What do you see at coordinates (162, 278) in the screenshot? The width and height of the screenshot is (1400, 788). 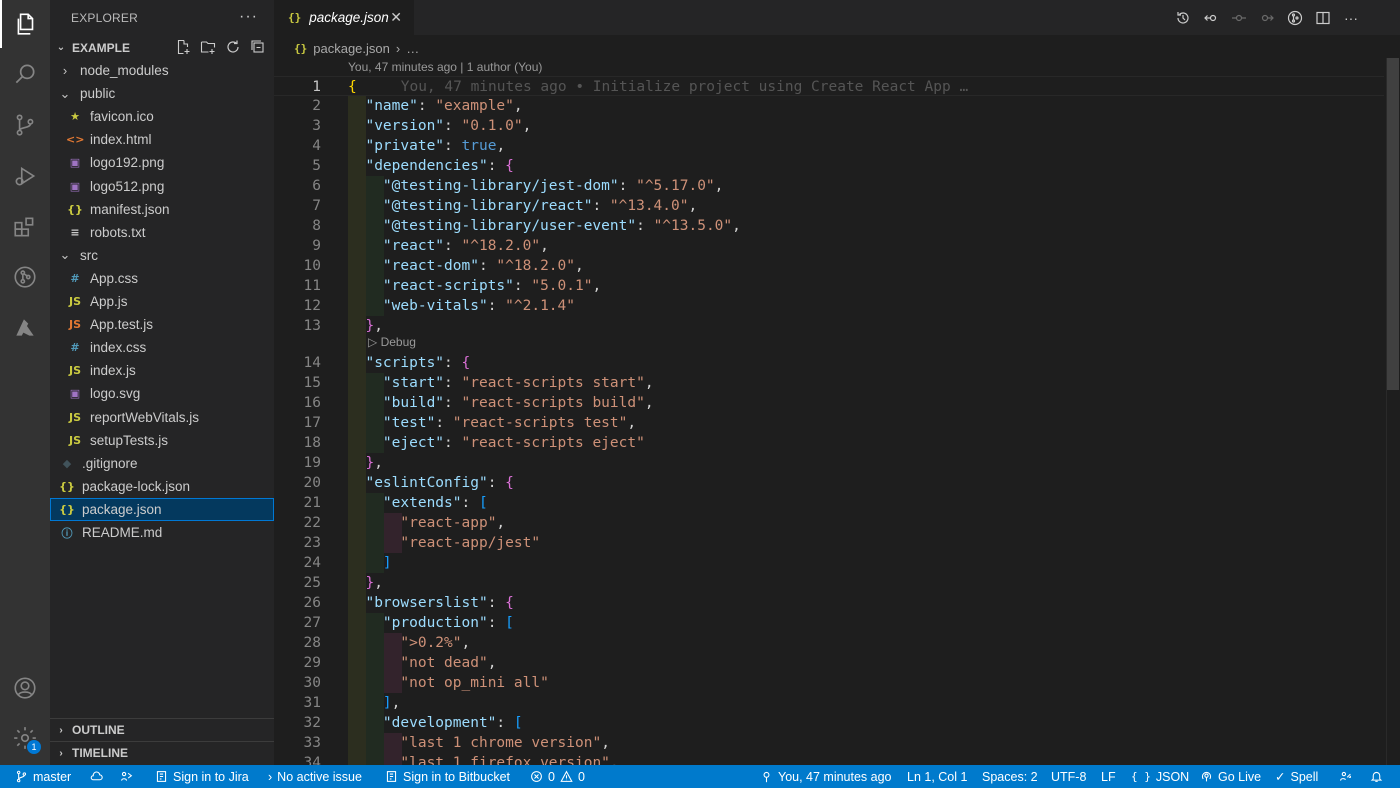 I see `tree-item: # App.css` at bounding box center [162, 278].